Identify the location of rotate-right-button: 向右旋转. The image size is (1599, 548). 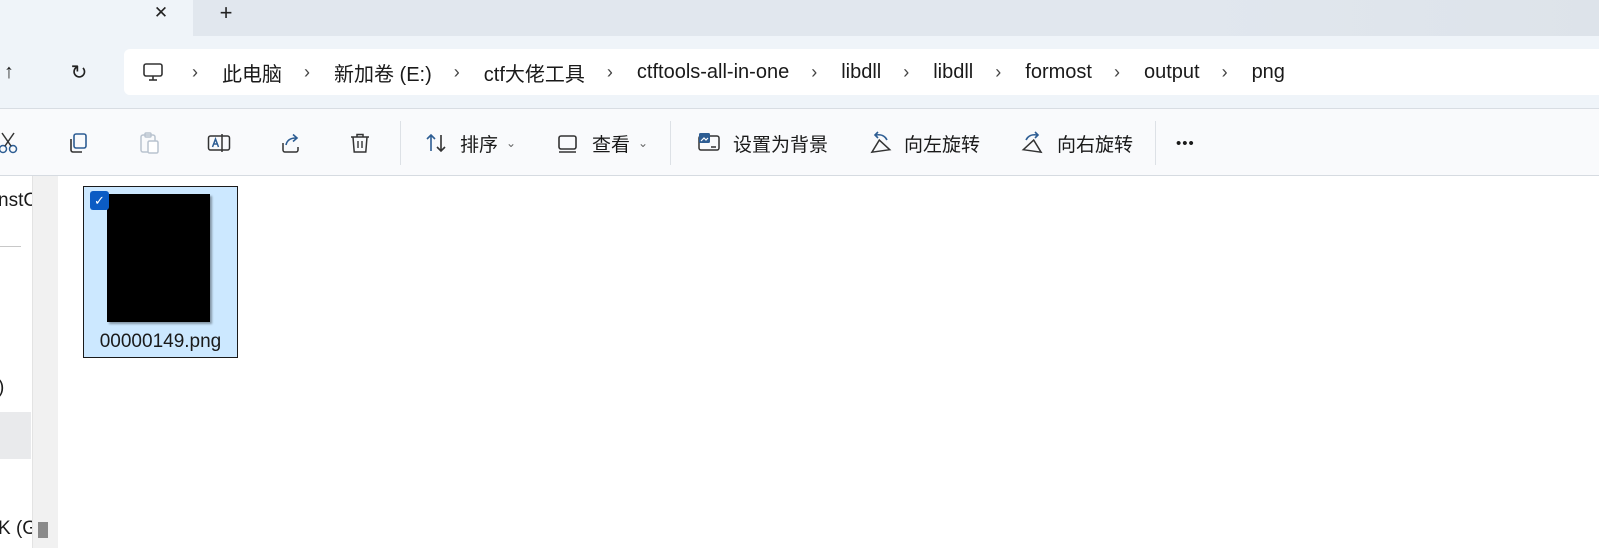
(1077, 143).